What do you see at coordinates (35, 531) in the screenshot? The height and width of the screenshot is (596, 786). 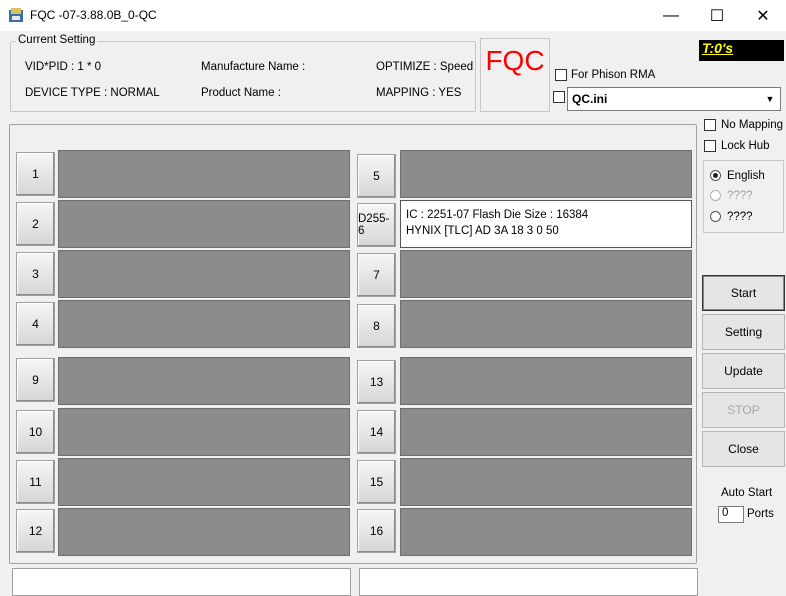 I see `port-12-button: 12` at bounding box center [35, 531].